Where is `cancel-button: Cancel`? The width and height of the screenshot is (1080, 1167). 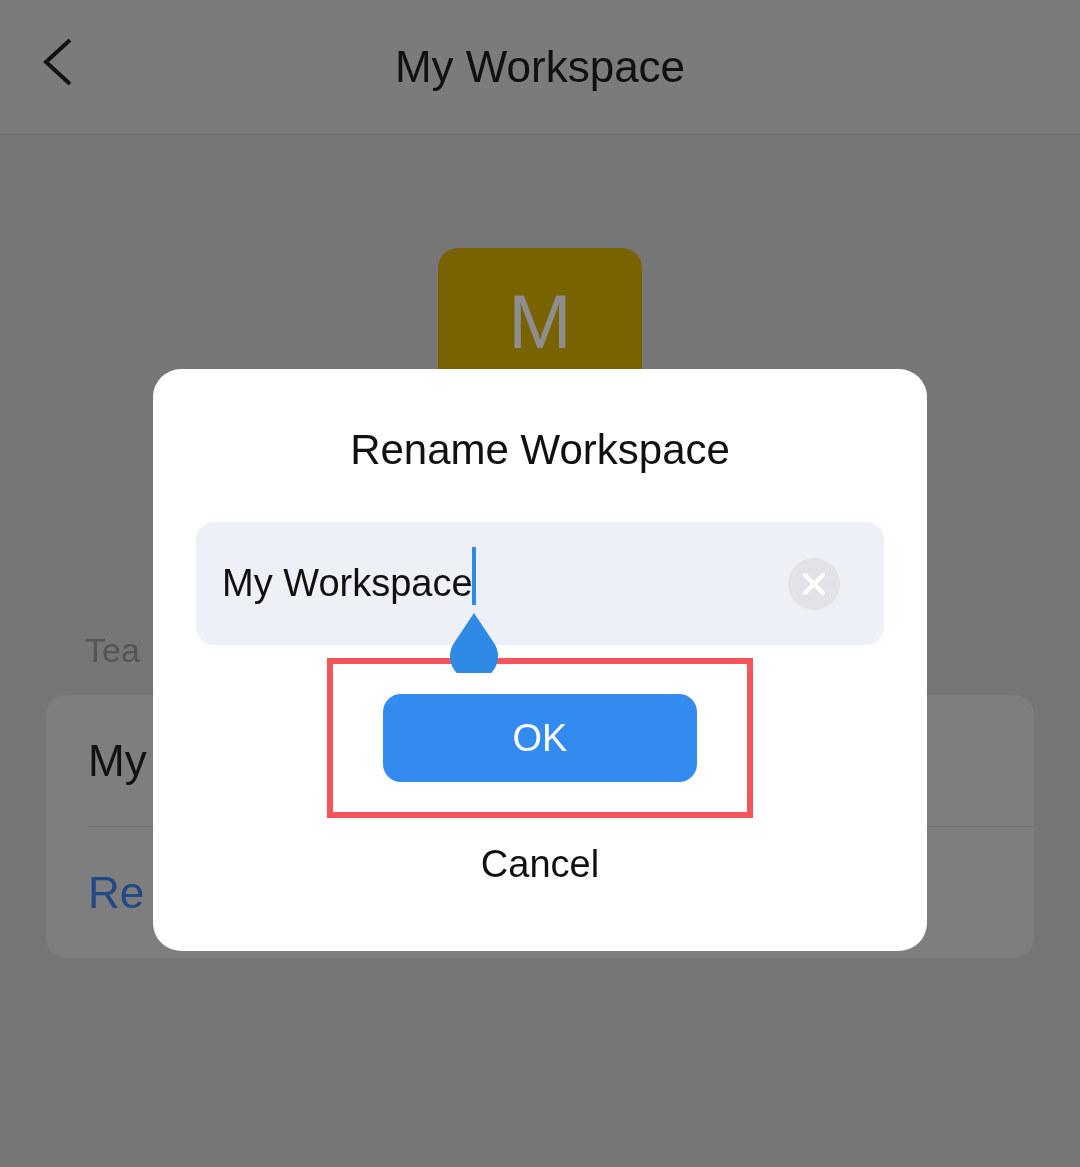 cancel-button: Cancel is located at coordinates (540, 864).